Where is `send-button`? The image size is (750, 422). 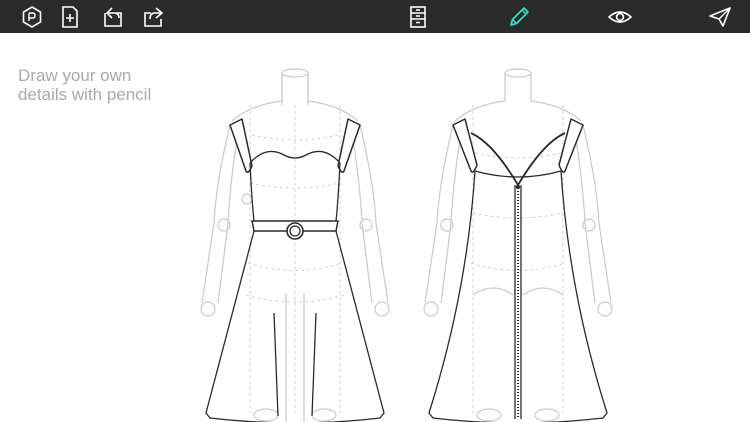 send-button is located at coordinates (720, 16).